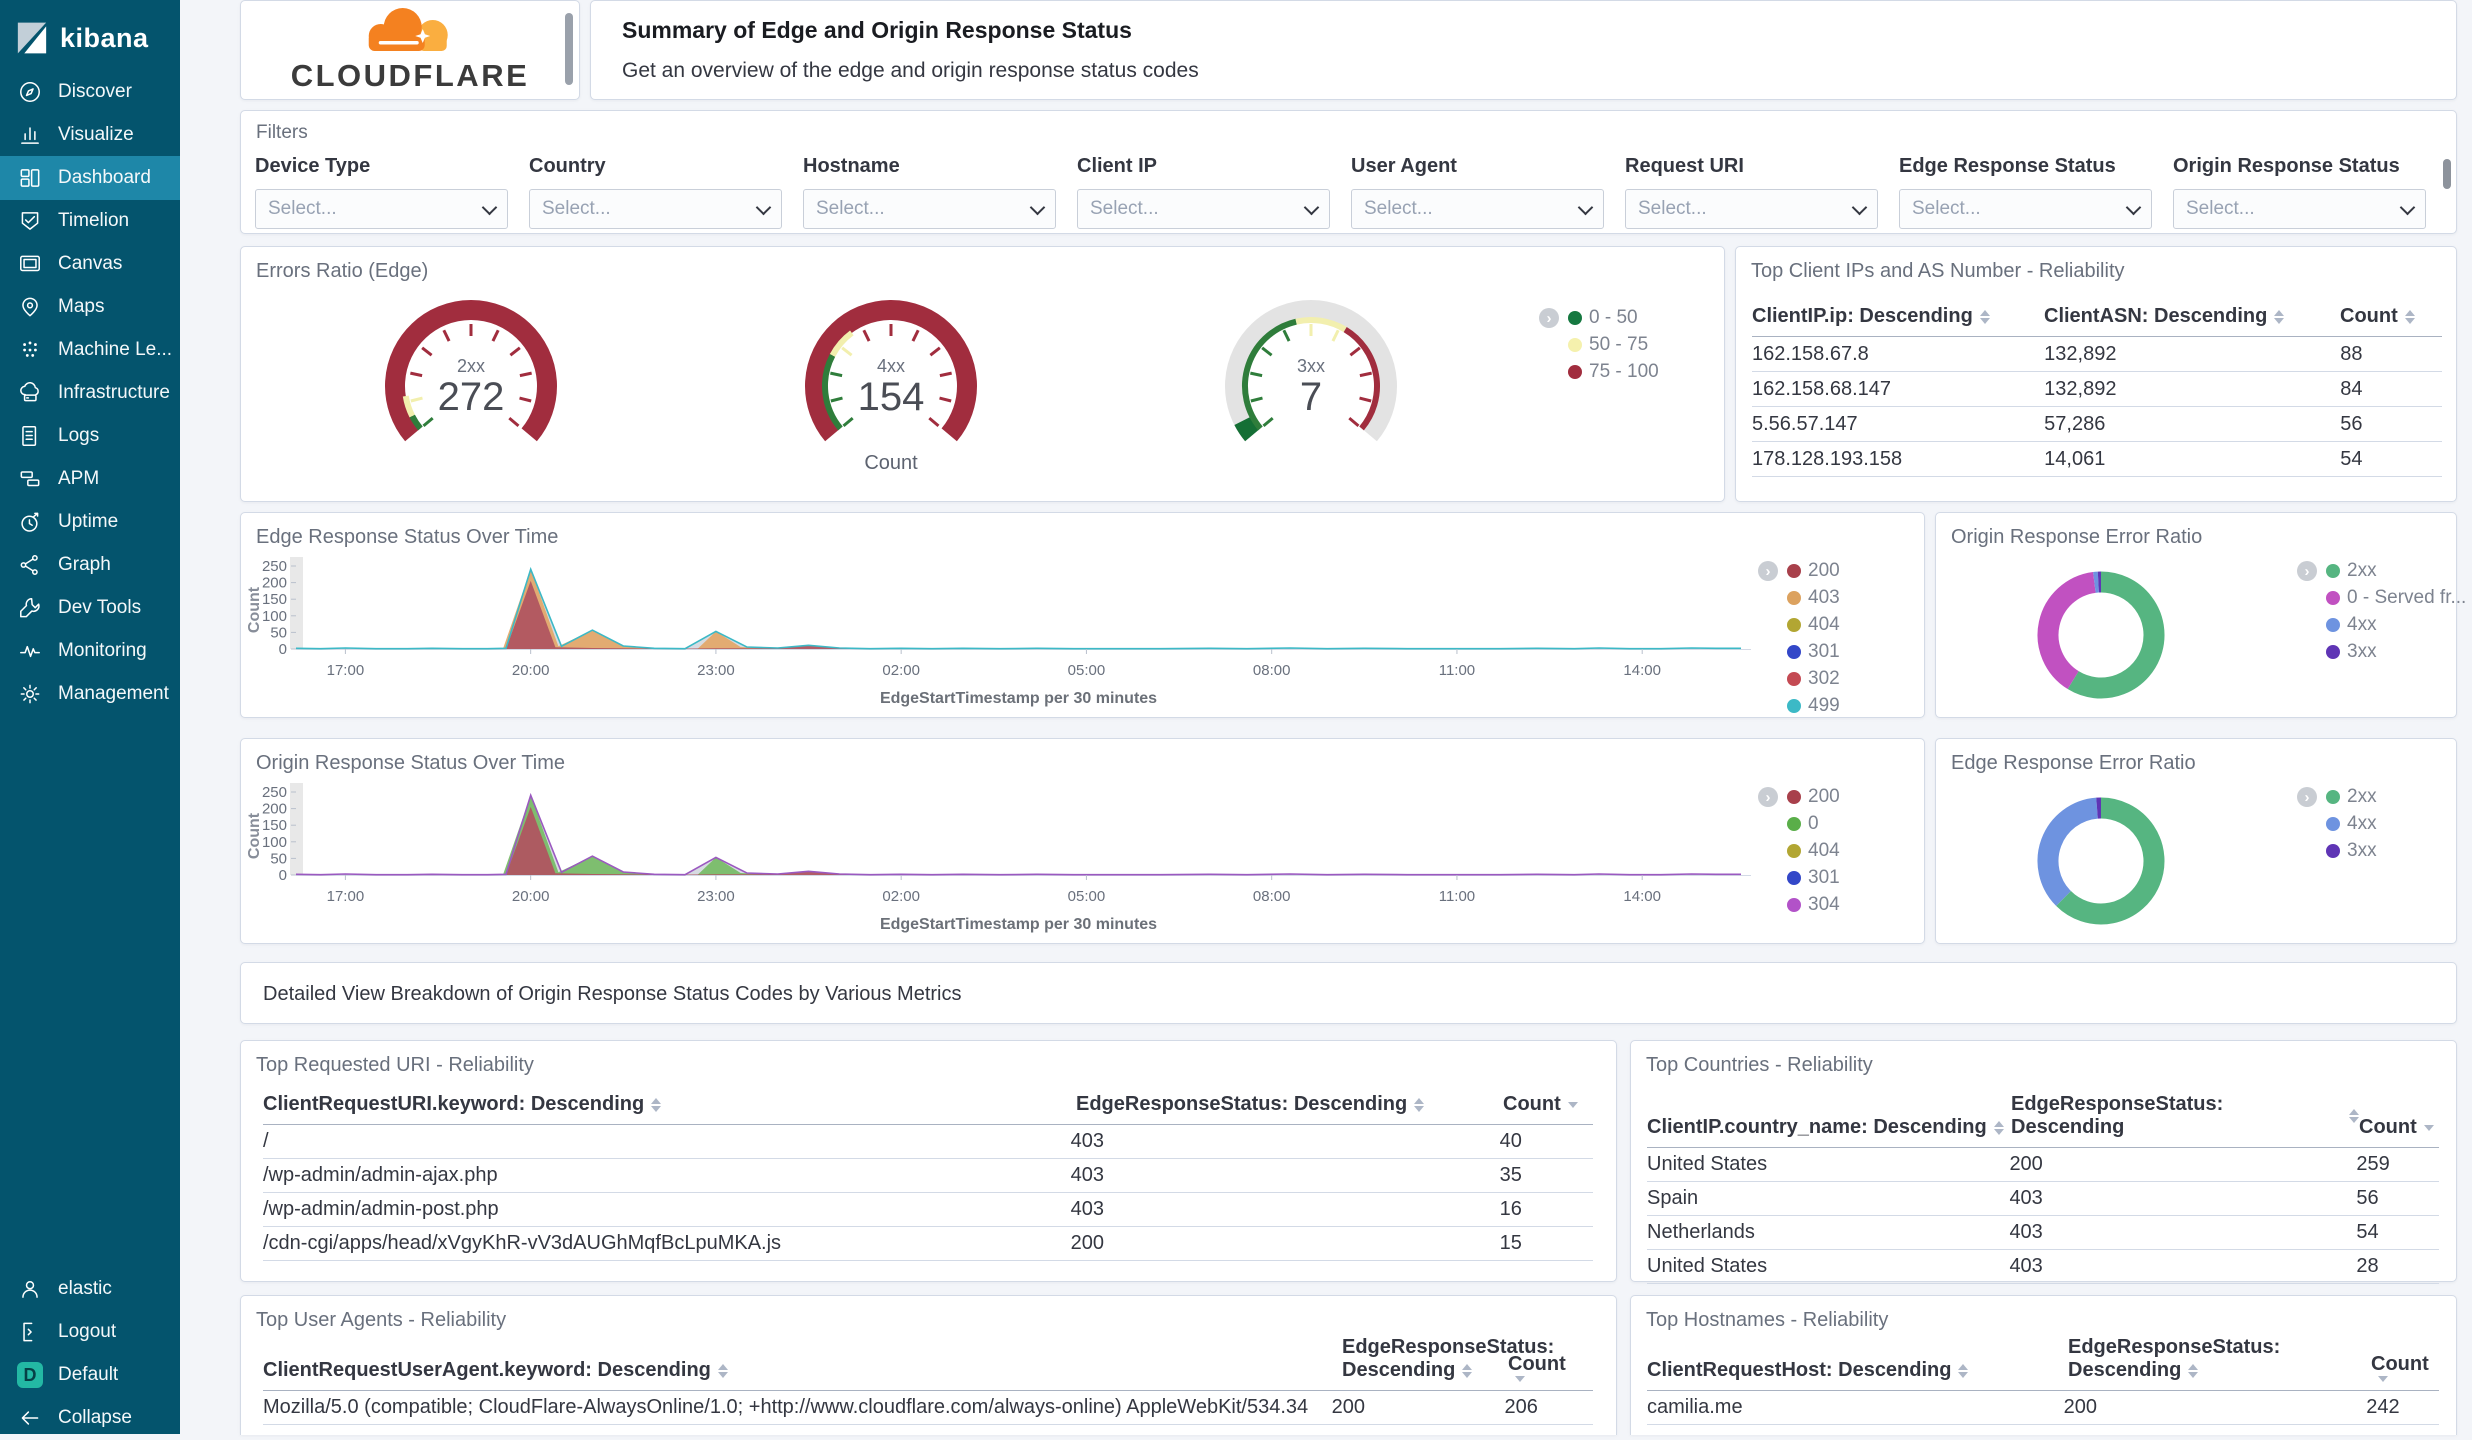 This screenshot has height=1440, width=2472. I want to click on table-row: / 403 40, so click(928, 1142).